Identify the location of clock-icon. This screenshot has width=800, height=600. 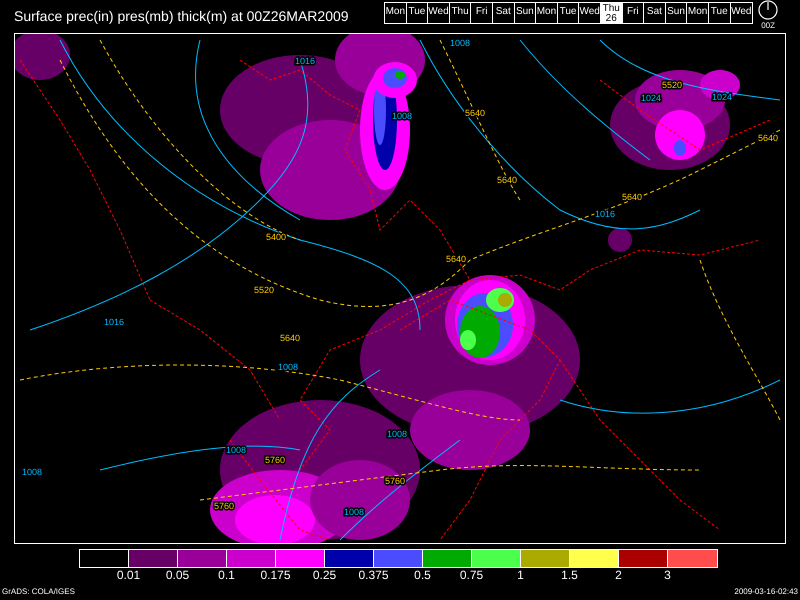
(768, 10).